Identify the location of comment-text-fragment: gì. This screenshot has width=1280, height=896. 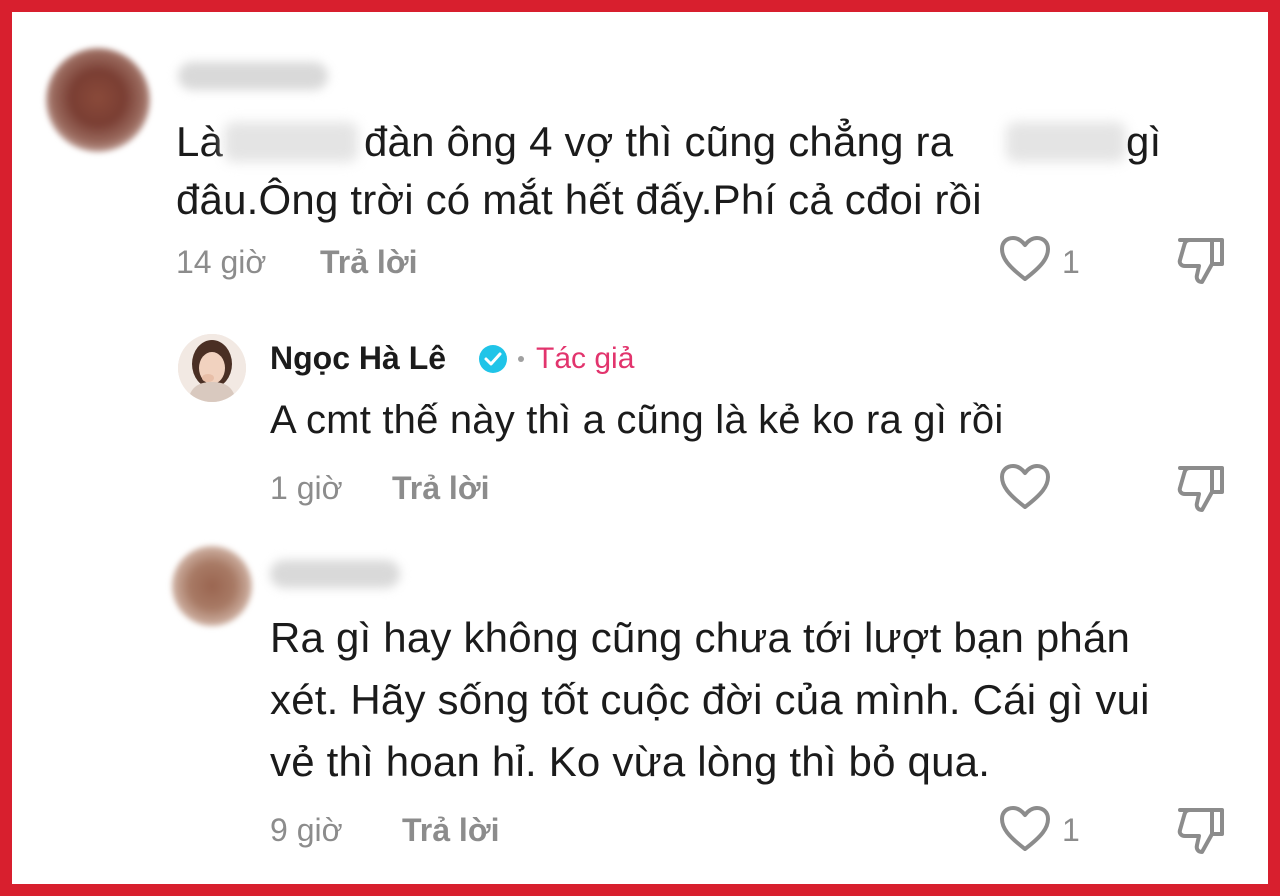
(1144, 141).